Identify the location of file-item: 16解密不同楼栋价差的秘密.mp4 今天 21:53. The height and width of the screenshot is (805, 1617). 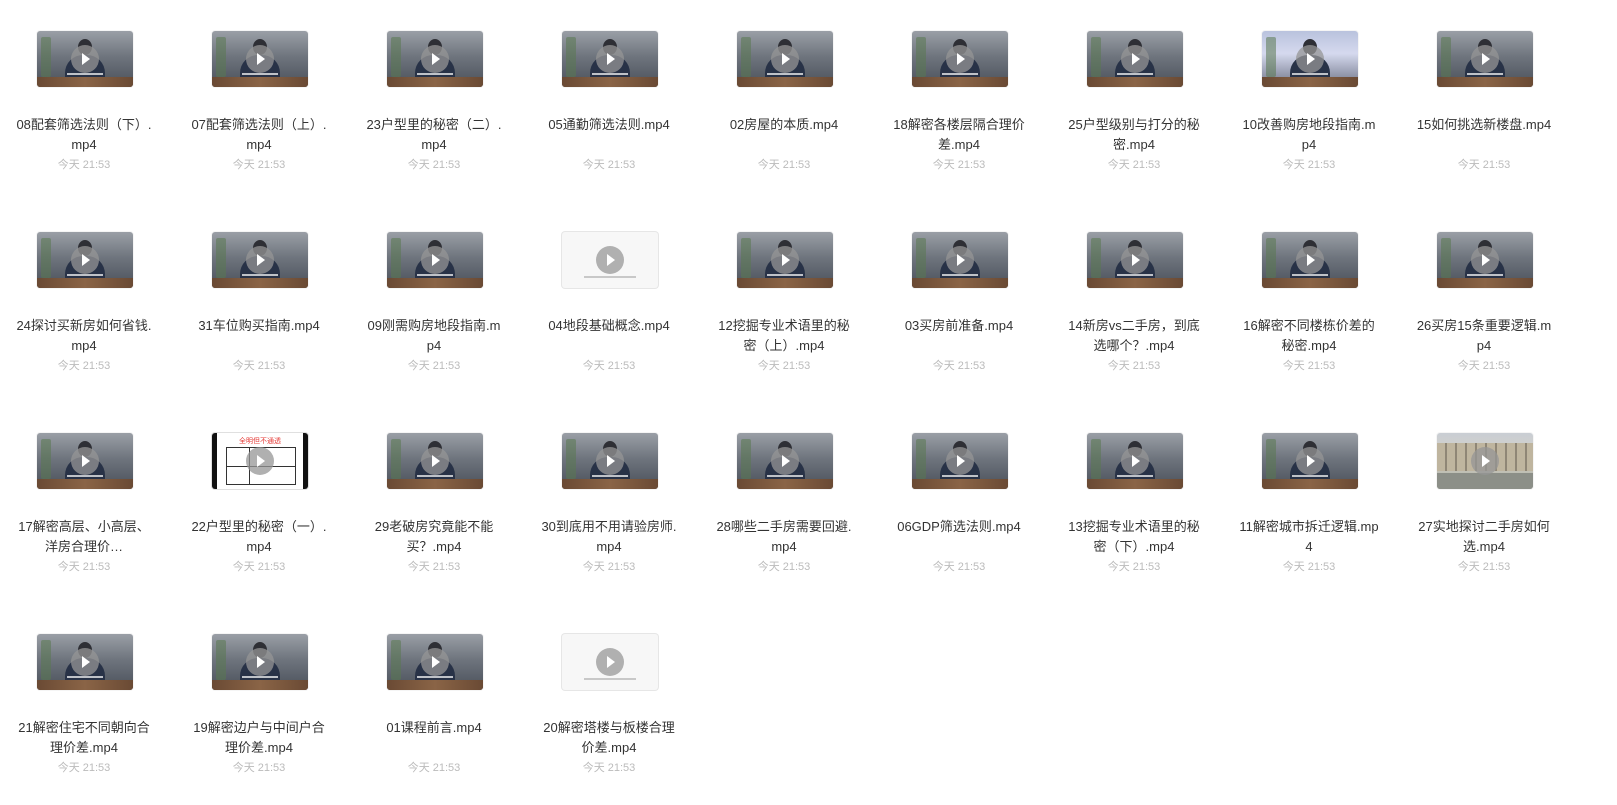
(1309, 301).